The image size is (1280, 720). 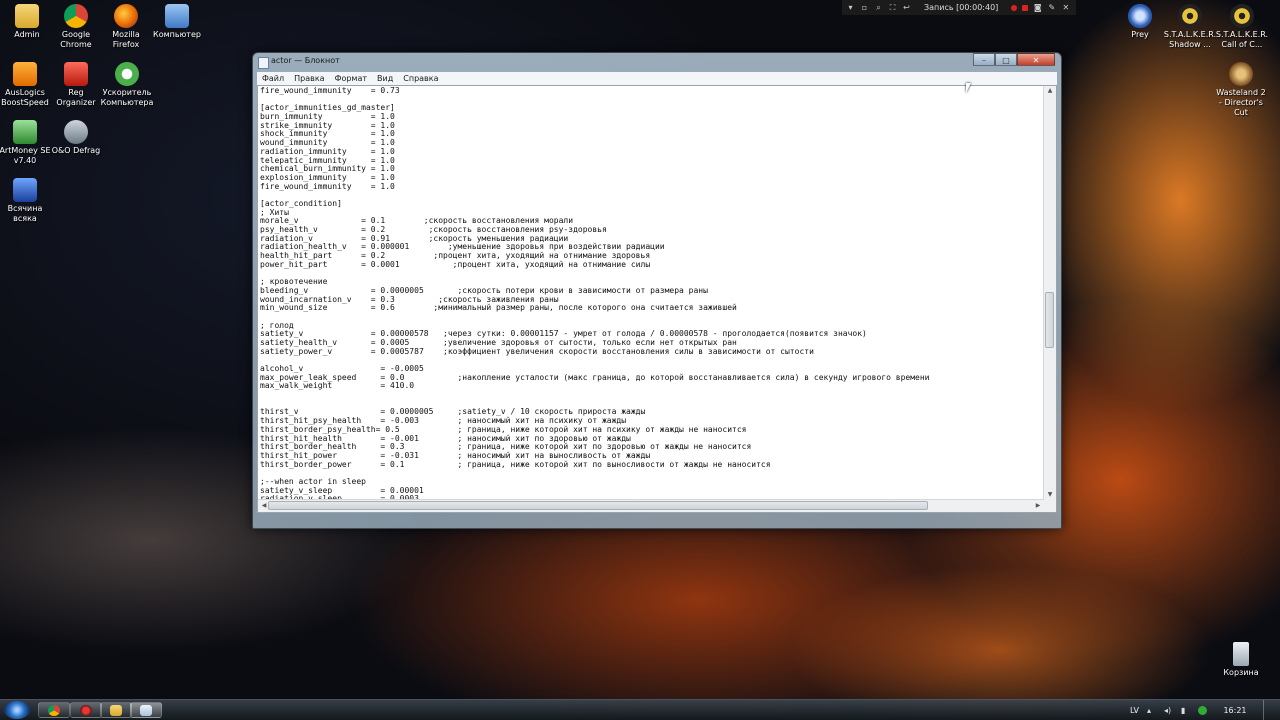 I want to click on text-line: [actor_condition], so click(x=651, y=204).